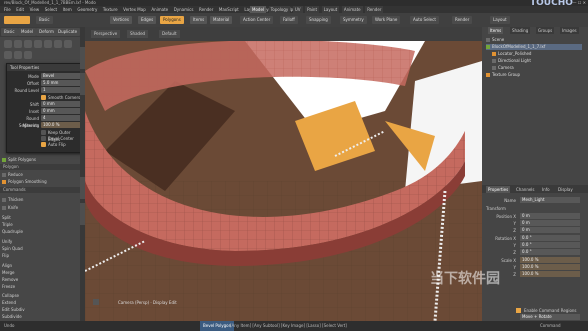 Image resolution: width=588 pixels, height=331 pixels. I want to click on right-tab-shading: Shading, so click(520, 30).